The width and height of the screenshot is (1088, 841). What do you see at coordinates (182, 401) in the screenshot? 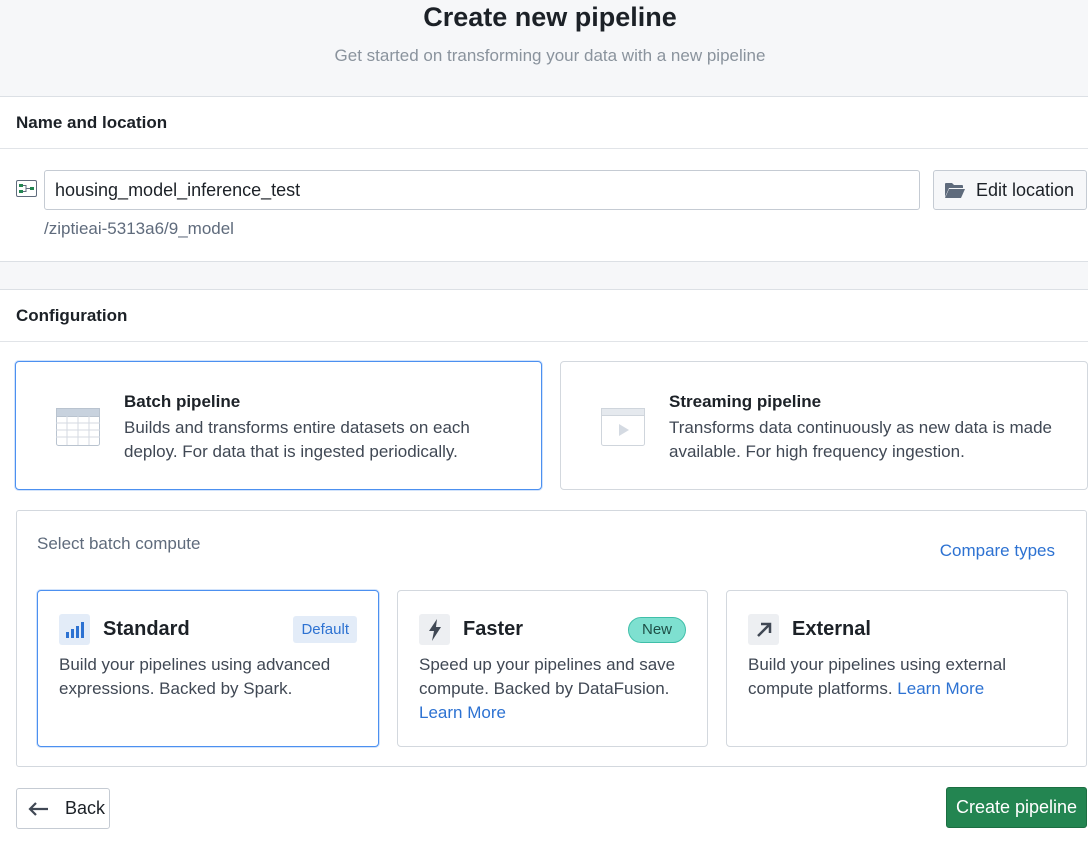
I see `batch-pipeline-title: Batch pipeline` at bounding box center [182, 401].